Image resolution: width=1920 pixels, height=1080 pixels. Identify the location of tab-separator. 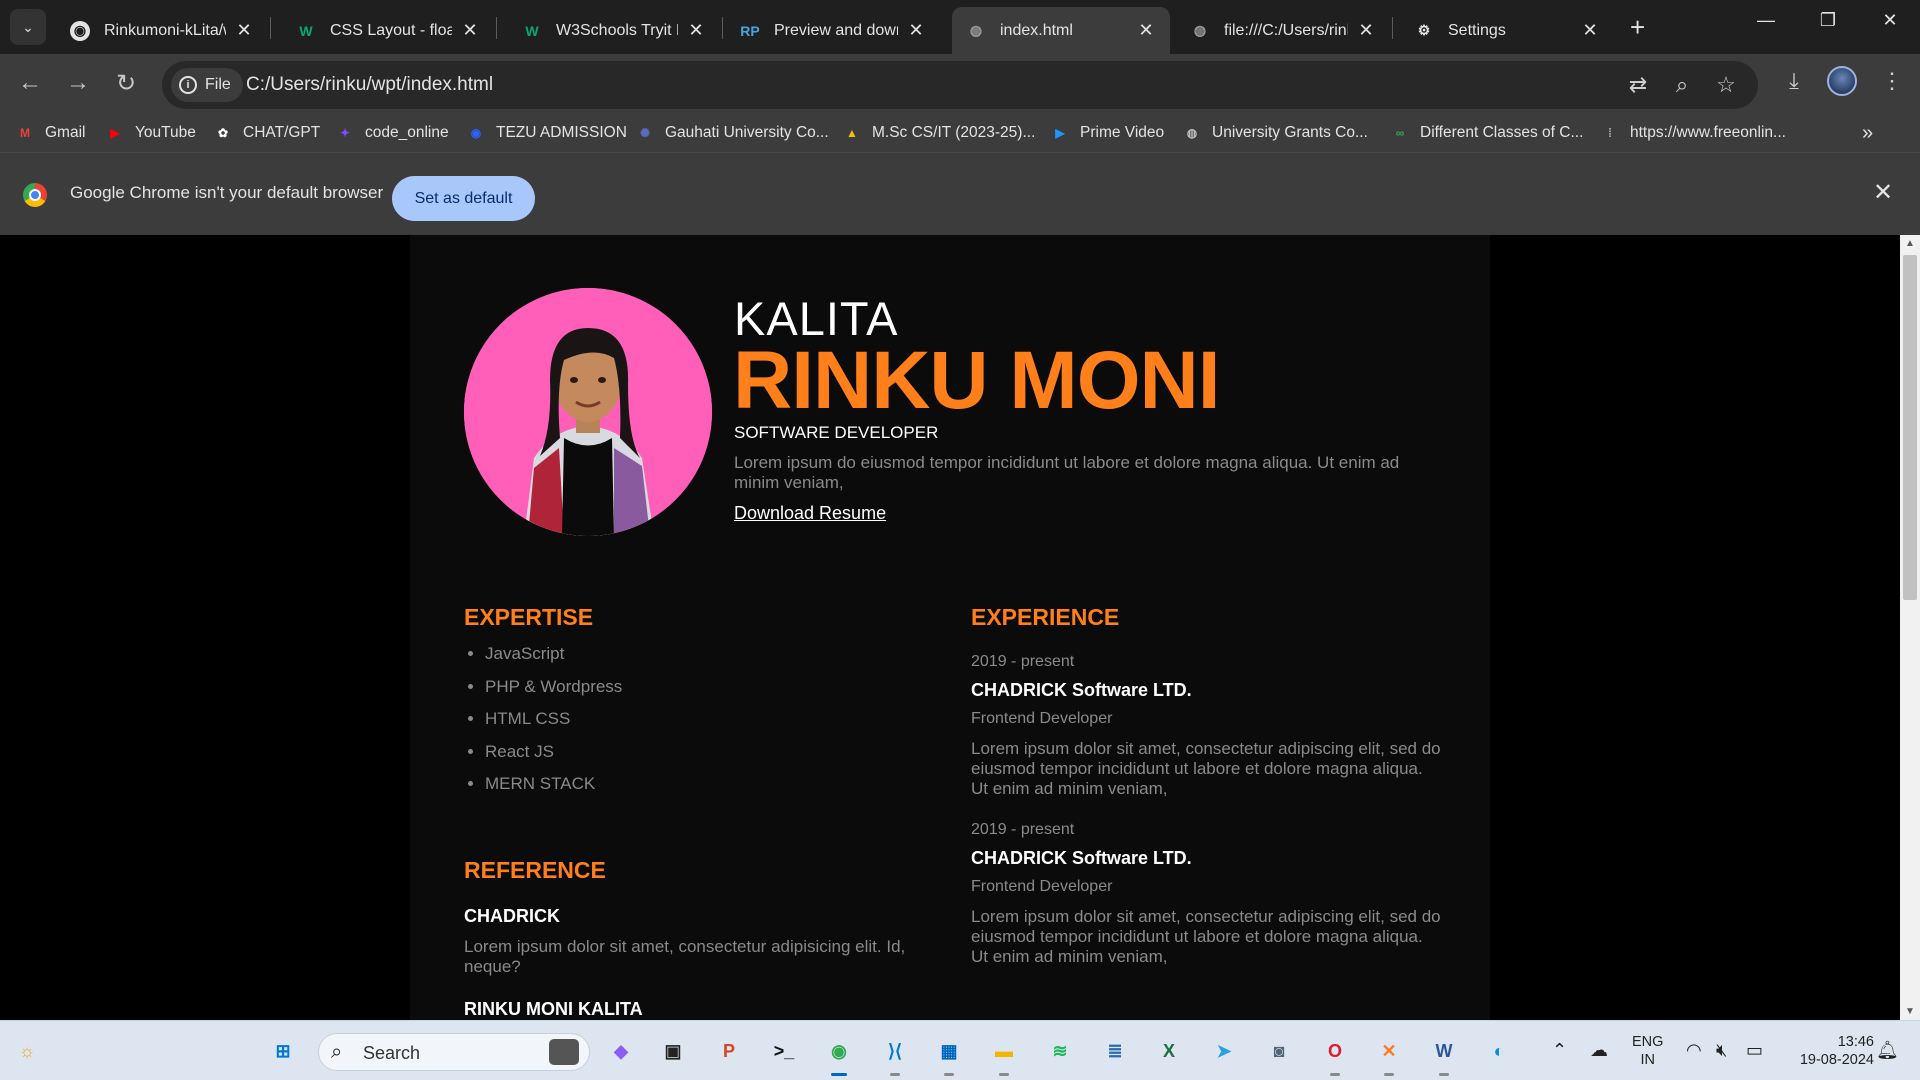
(722, 28).